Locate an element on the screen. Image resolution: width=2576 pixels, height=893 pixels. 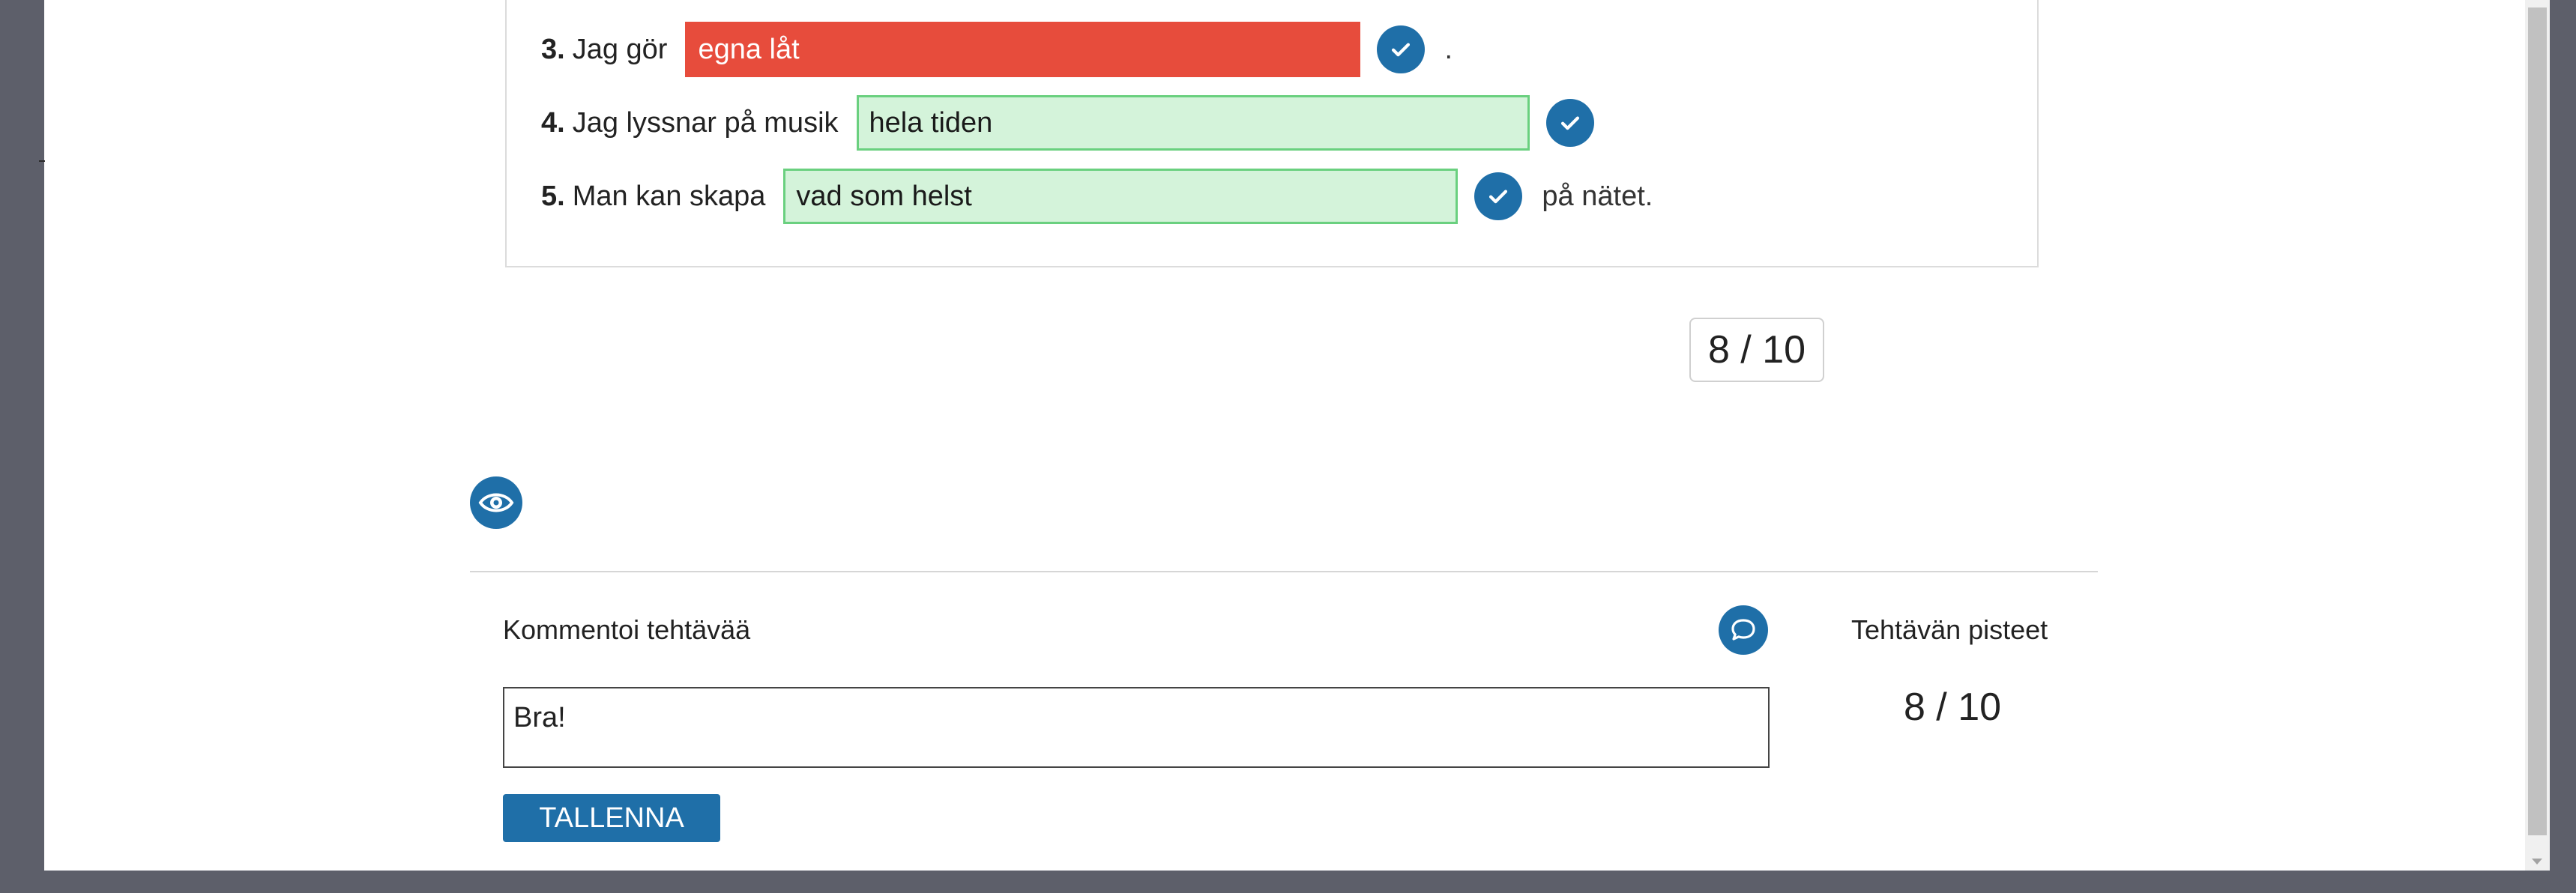
vertical-scrollbar is located at coordinates (2537, 435).